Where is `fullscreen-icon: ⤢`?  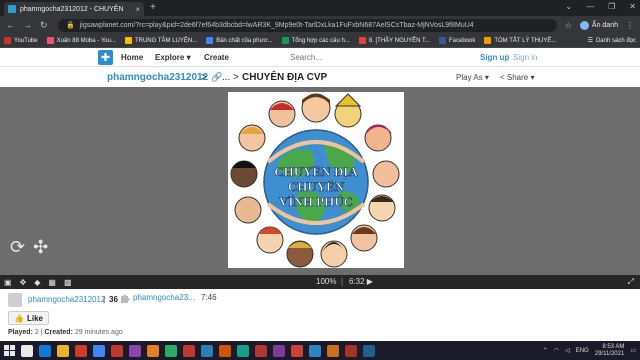
fullscreen-icon: ⤢ is located at coordinates (631, 282).